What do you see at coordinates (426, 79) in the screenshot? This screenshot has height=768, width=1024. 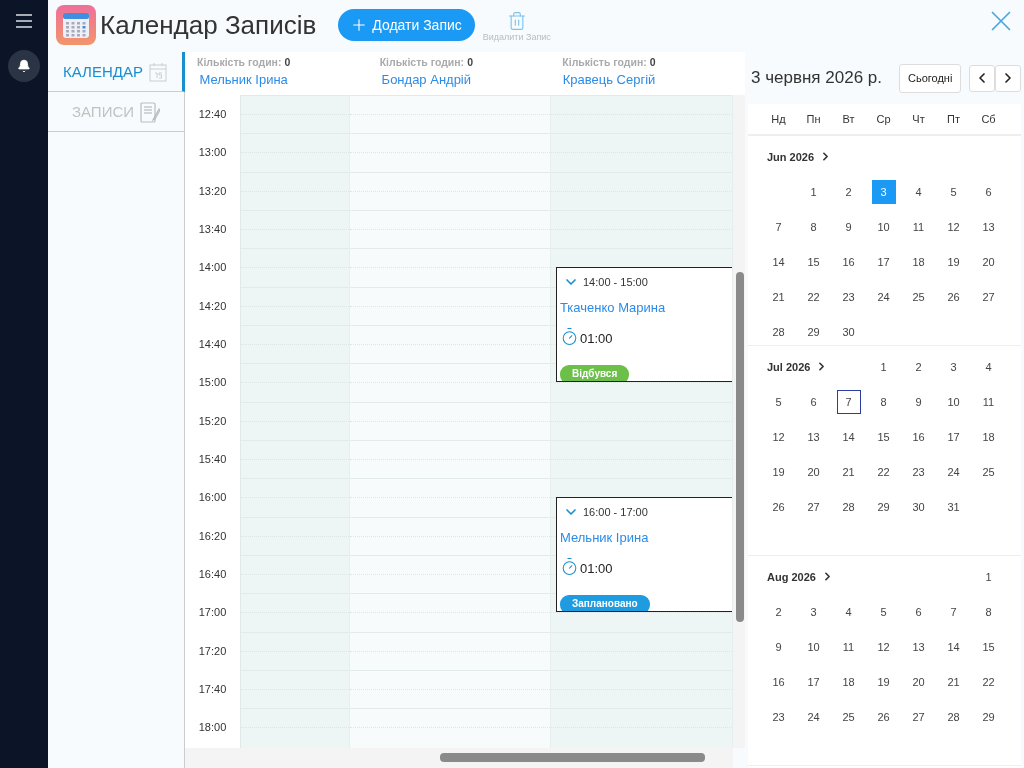 I see `staff-name: Бондар Андрій` at bounding box center [426, 79].